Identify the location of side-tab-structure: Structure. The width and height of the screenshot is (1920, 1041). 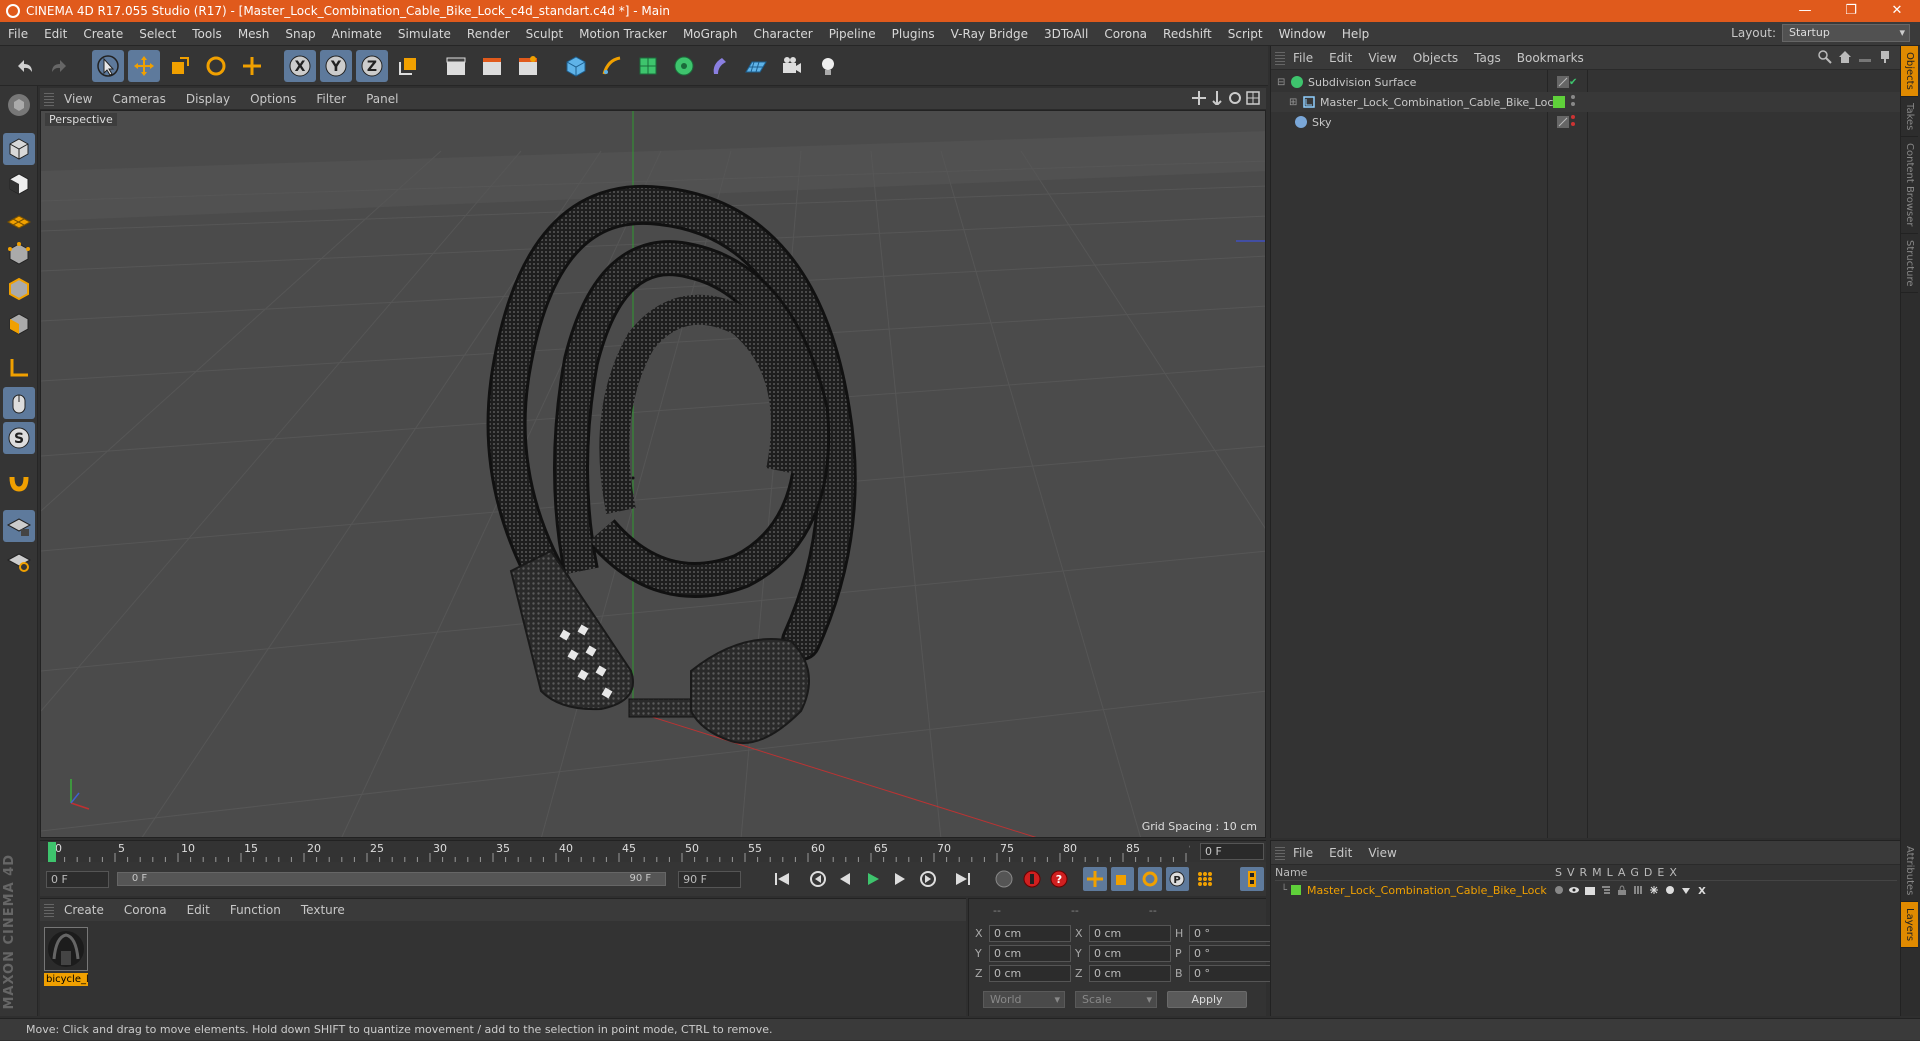
(1909, 264).